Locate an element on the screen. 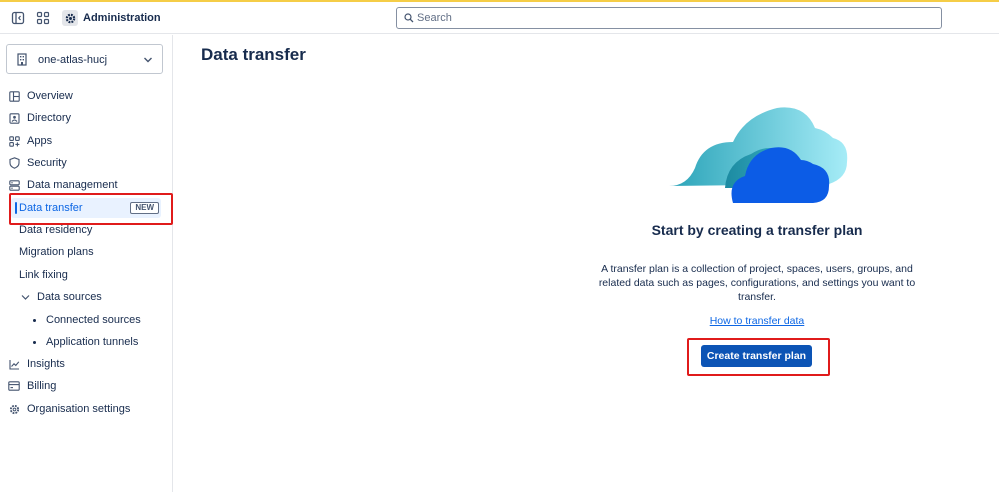 This screenshot has height=492, width=999. sidebar-item-connected-sources: Connected sources is located at coordinates (87, 320).